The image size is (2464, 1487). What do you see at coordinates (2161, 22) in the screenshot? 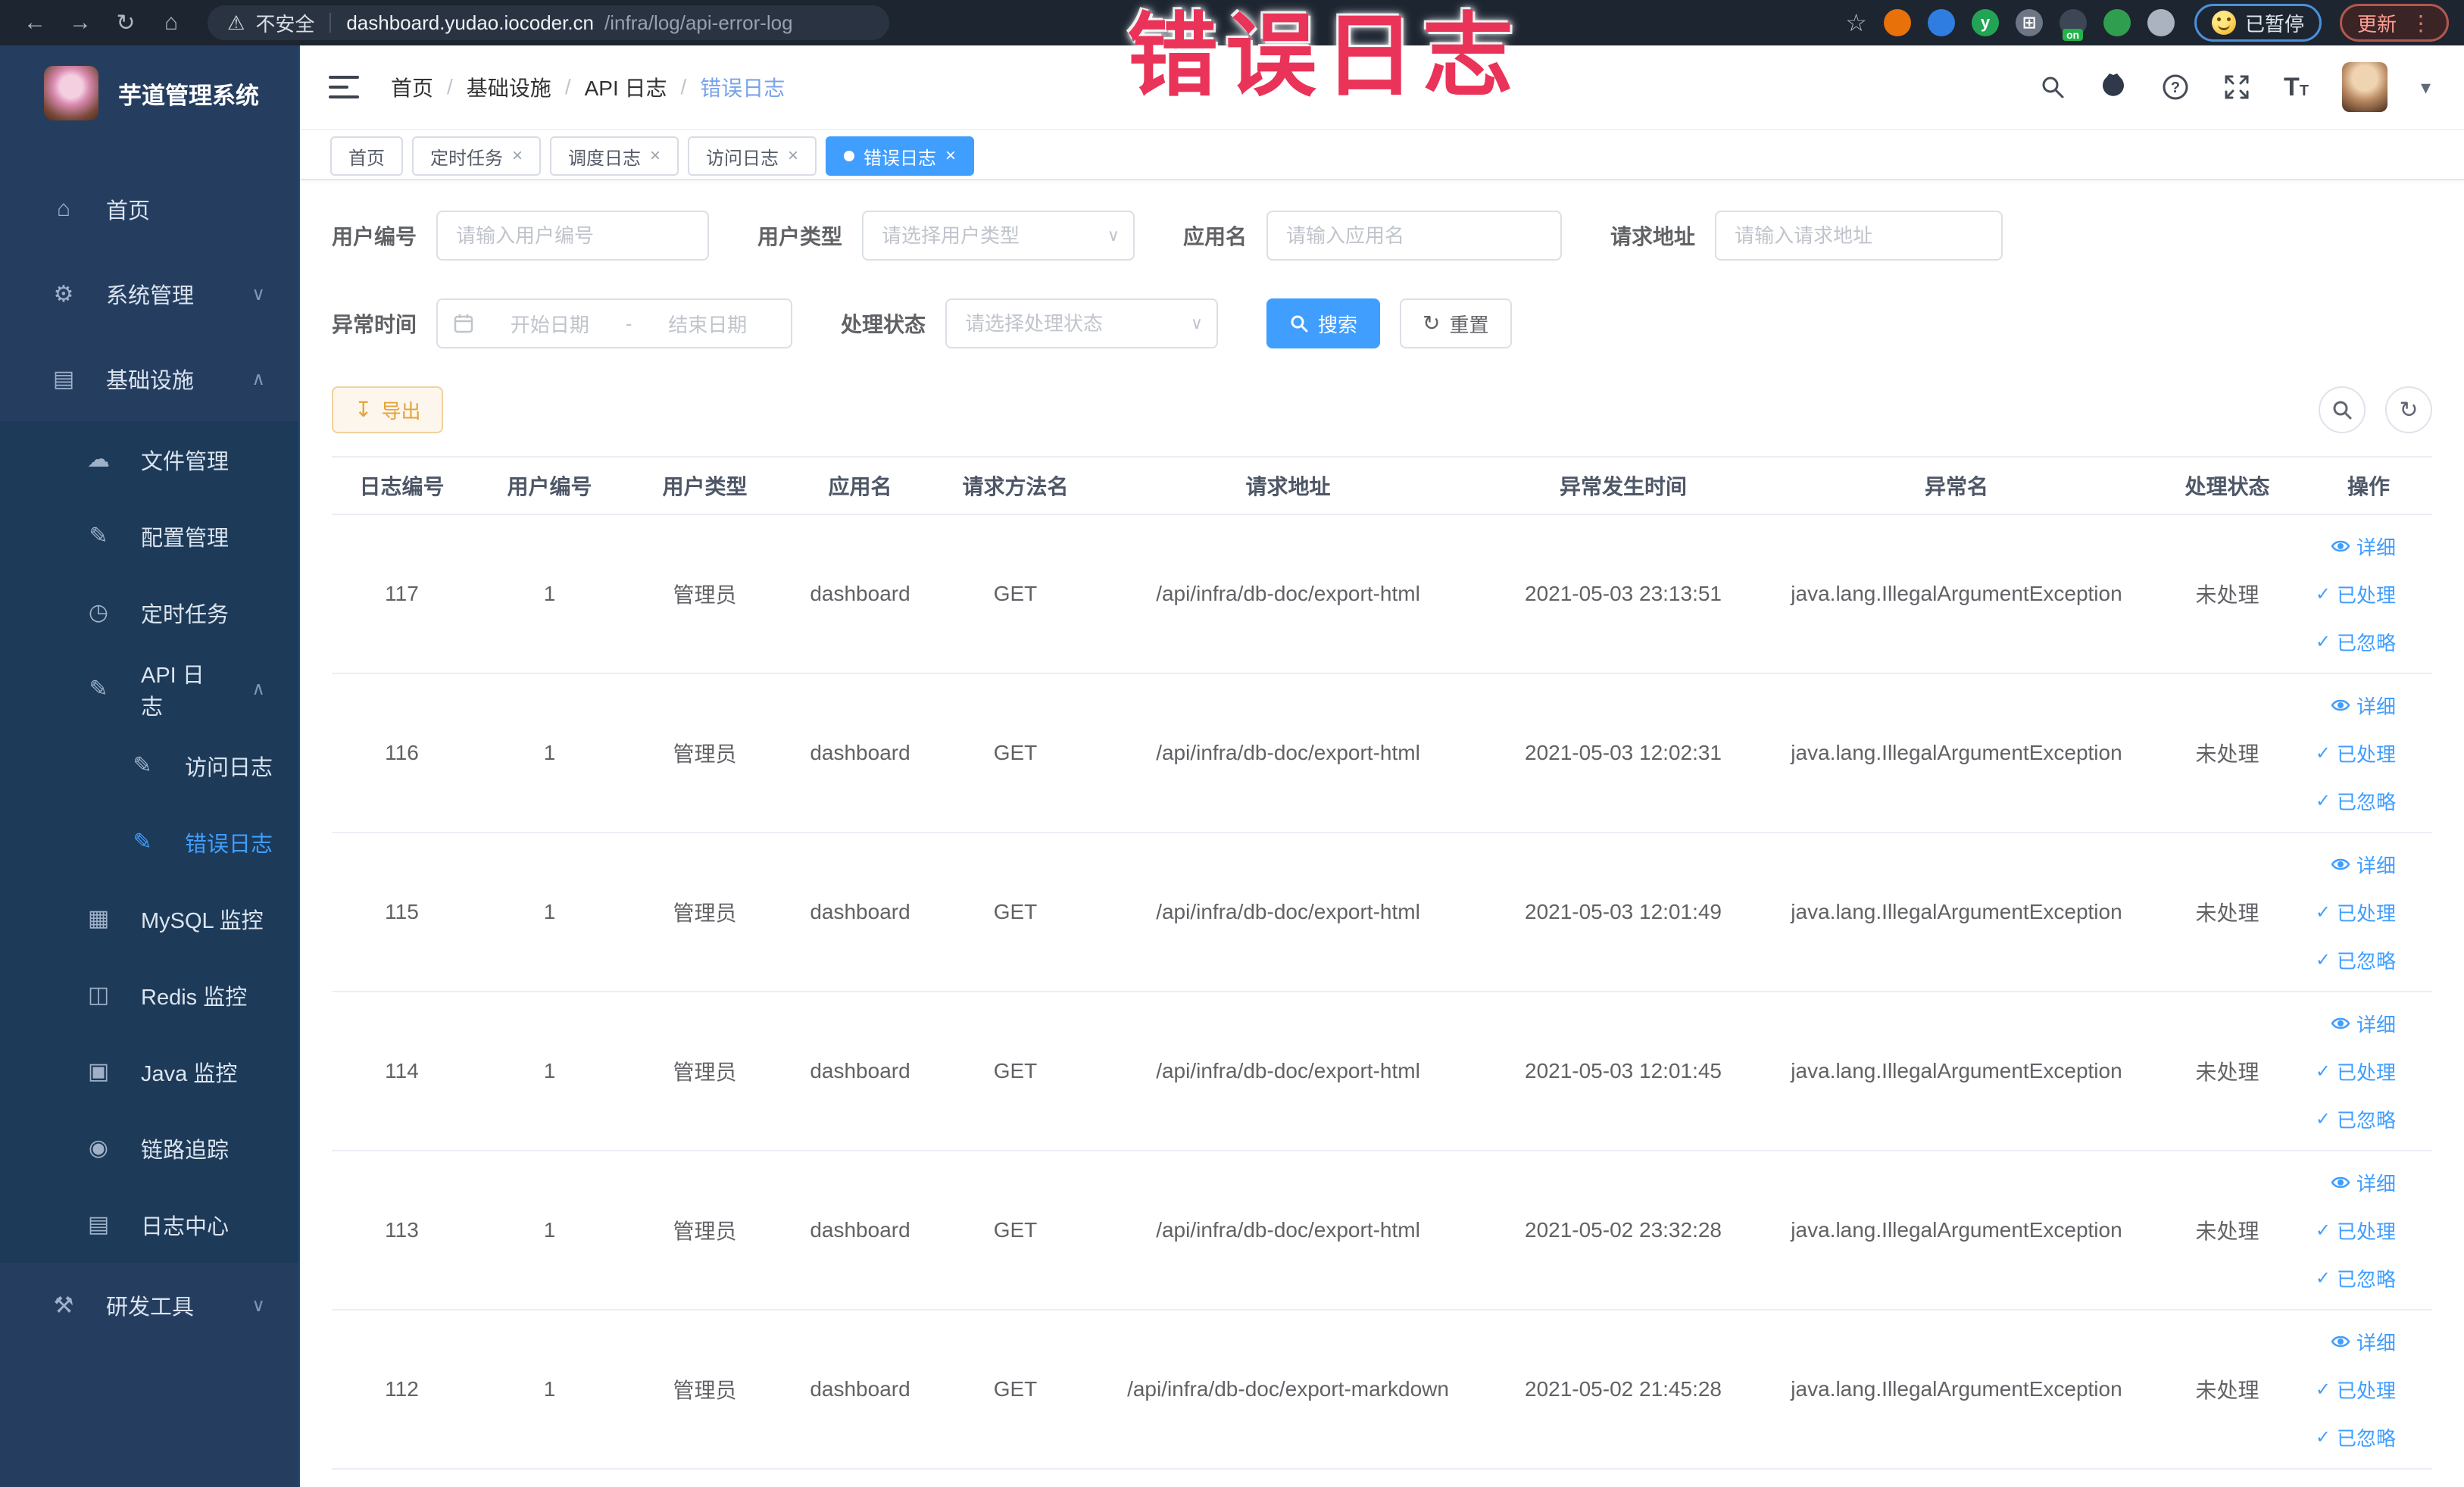
I see `extension-puzzle-icon` at bounding box center [2161, 22].